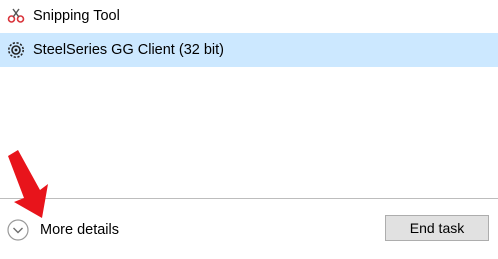  What do you see at coordinates (16, 50) in the screenshot?
I see `steelseries-icon` at bounding box center [16, 50].